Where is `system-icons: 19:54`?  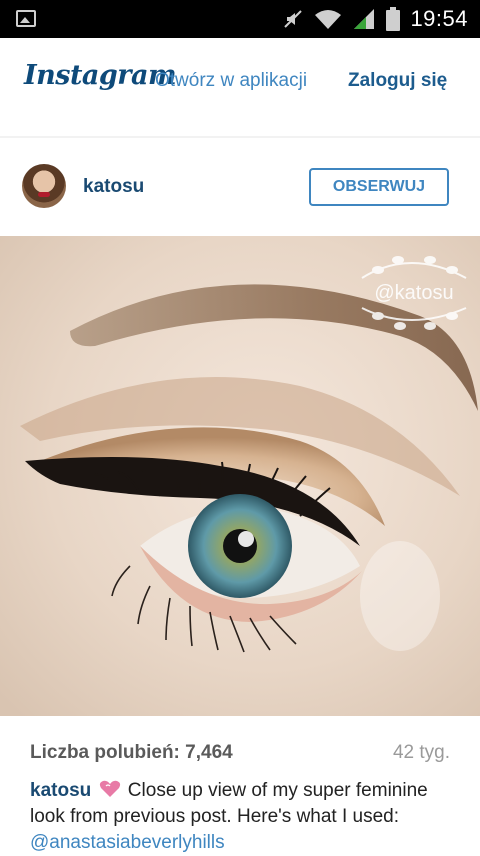 system-icons: 19:54 is located at coordinates (375, 19).